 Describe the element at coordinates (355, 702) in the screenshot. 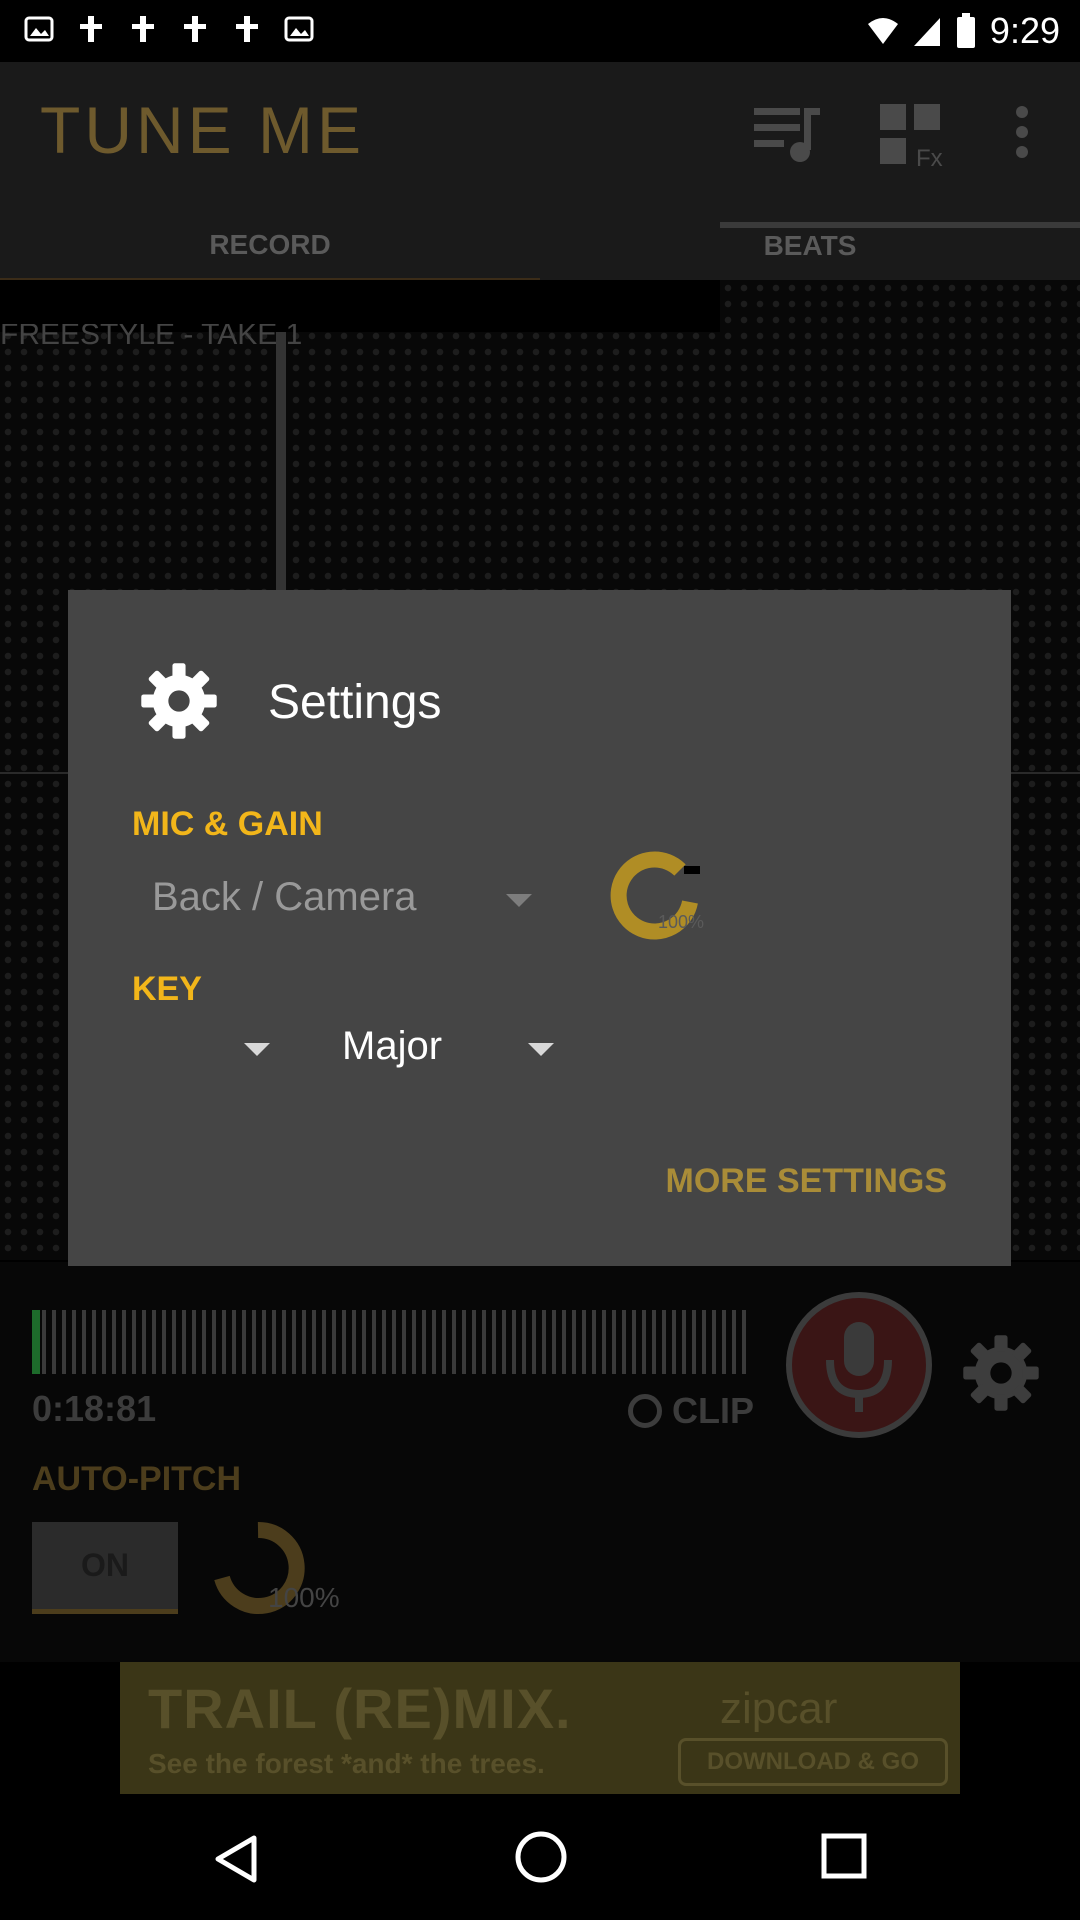

I see `dialog-title: Settings` at that location.